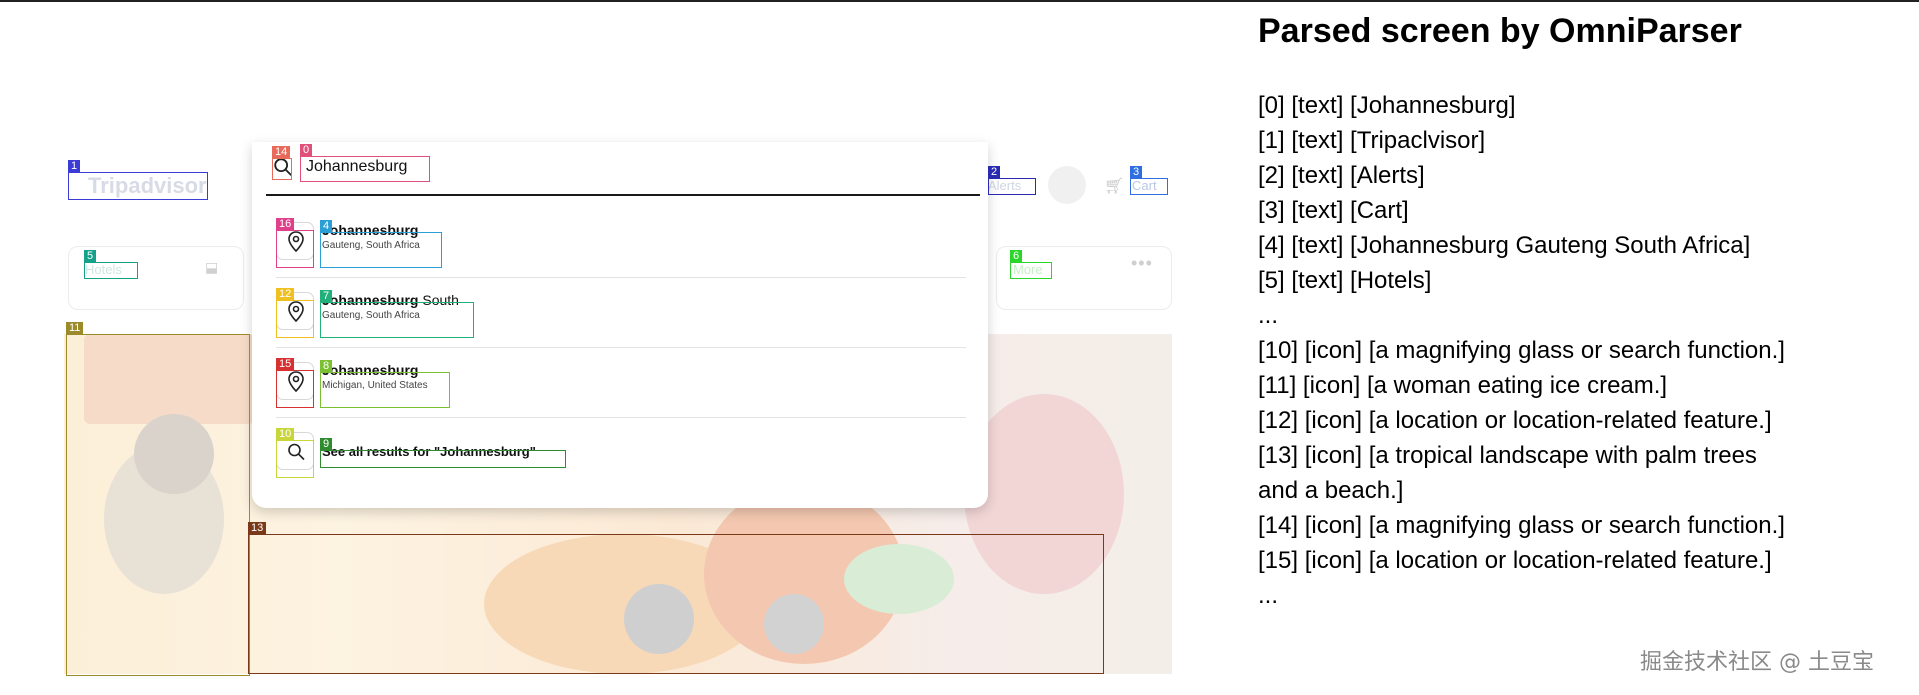 This screenshot has height=695, width=1919. I want to click on bbox-6: 6, so click(1031, 264).